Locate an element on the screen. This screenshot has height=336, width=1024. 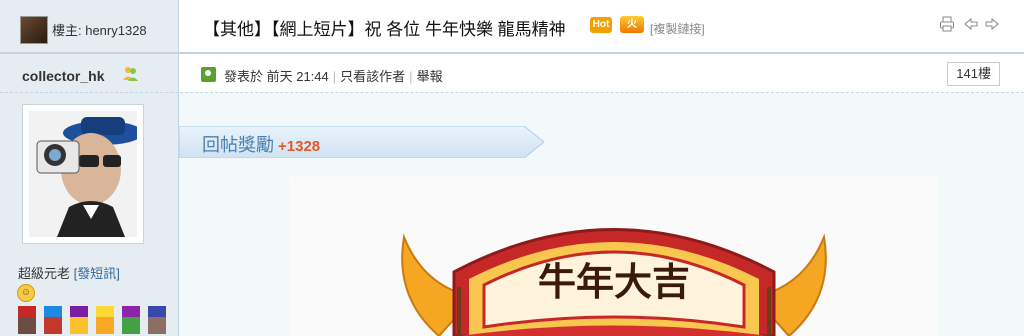
post-time: 發表於 前天 21:44 is located at coordinates (276, 76).